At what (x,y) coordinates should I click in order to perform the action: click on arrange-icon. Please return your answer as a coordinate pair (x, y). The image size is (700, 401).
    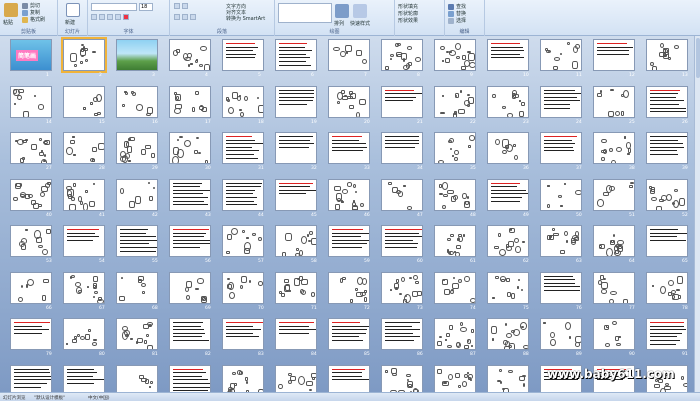
    Looking at the image, I should click on (342, 11).